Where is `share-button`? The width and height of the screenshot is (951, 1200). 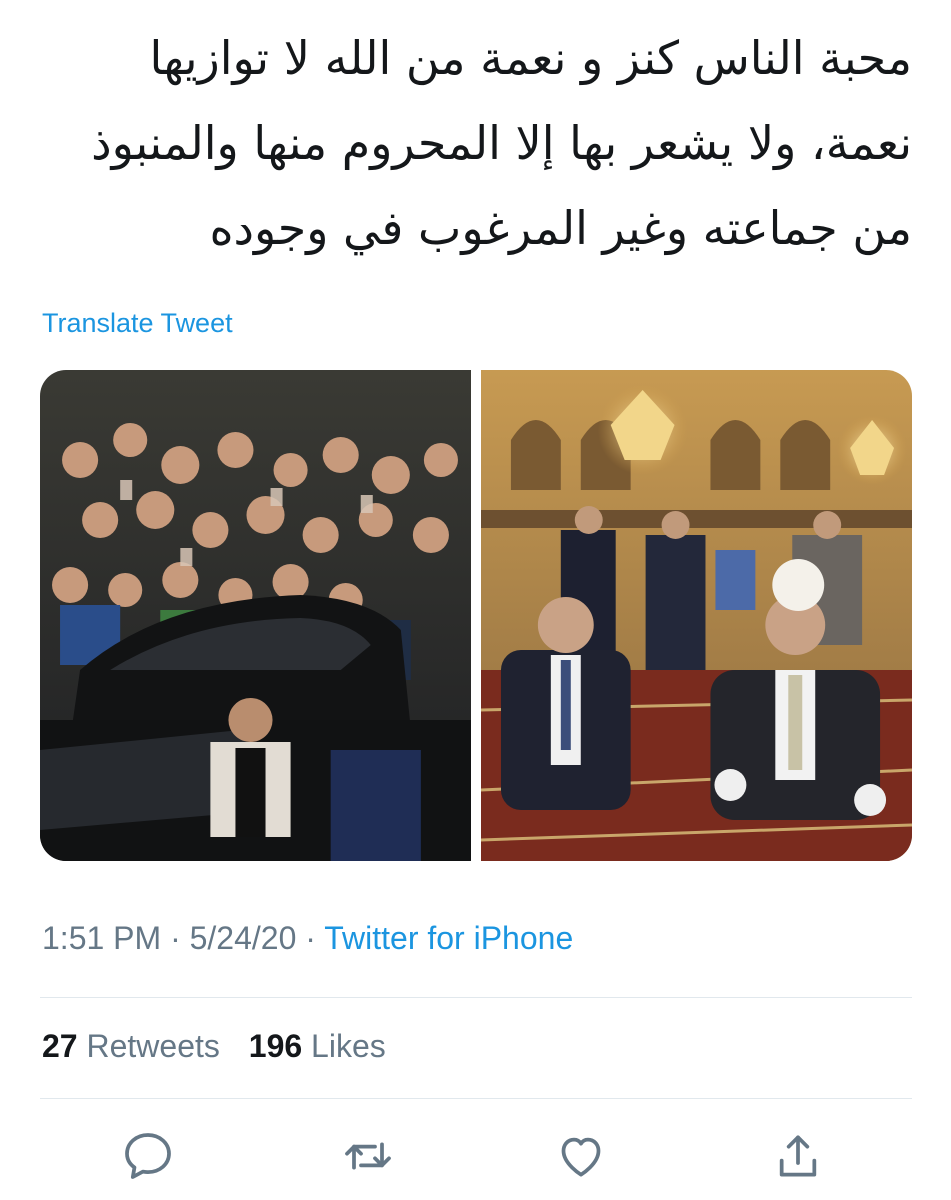 share-button is located at coordinates (798, 1156).